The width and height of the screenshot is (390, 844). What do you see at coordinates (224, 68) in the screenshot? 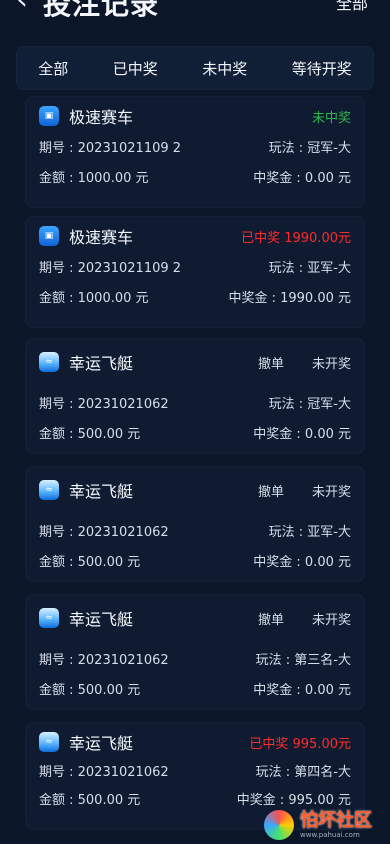
I see `tab-lost: 未中奖` at bounding box center [224, 68].